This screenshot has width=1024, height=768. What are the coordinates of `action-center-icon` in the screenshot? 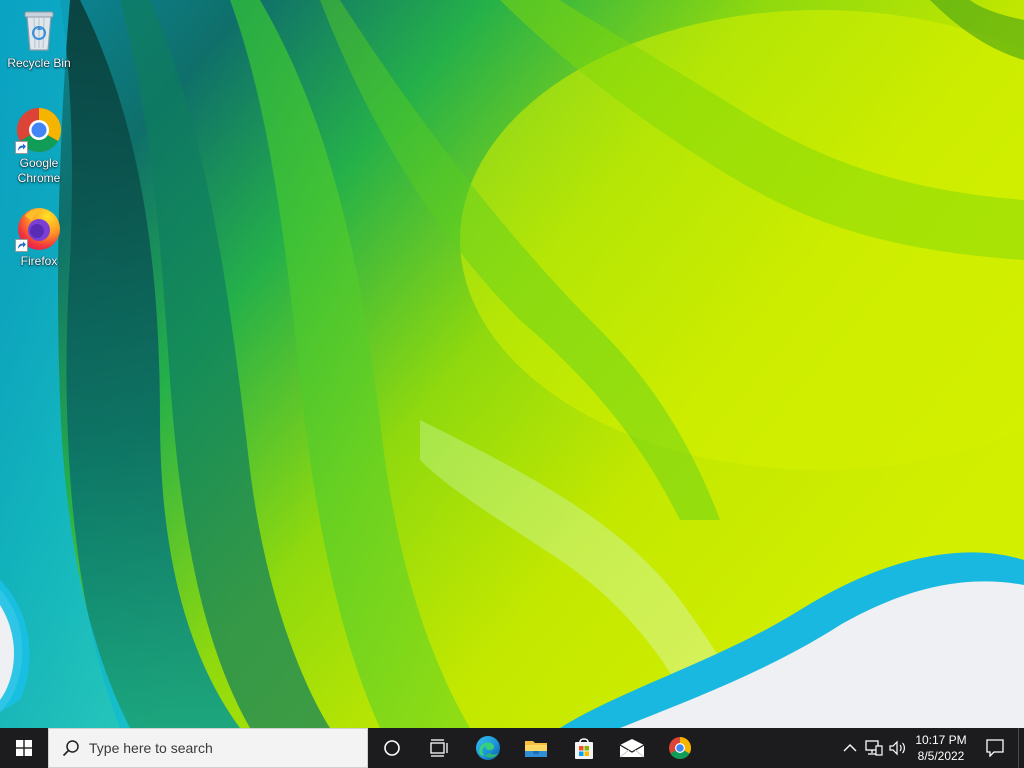 It's located at (995, 748).